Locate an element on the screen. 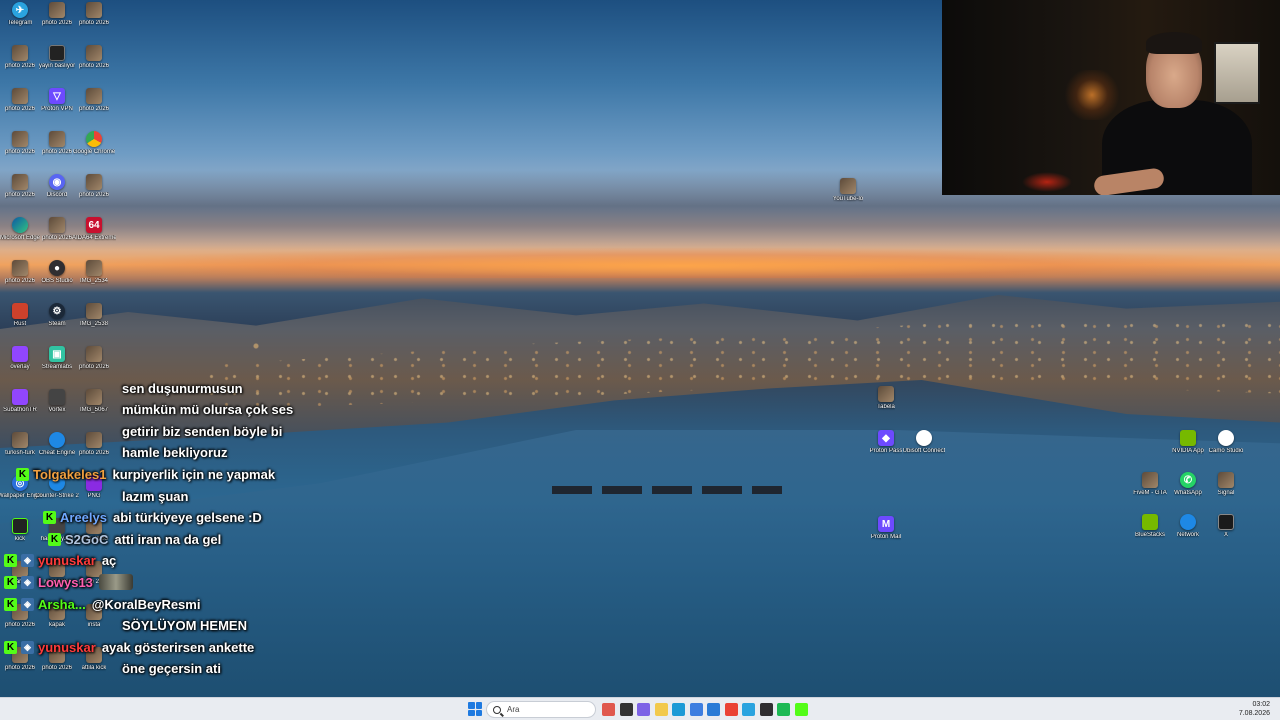 The image size is (1280, 720). desktop-icon-telegram: ✈ Telegram is located at coordinates (20, 21).